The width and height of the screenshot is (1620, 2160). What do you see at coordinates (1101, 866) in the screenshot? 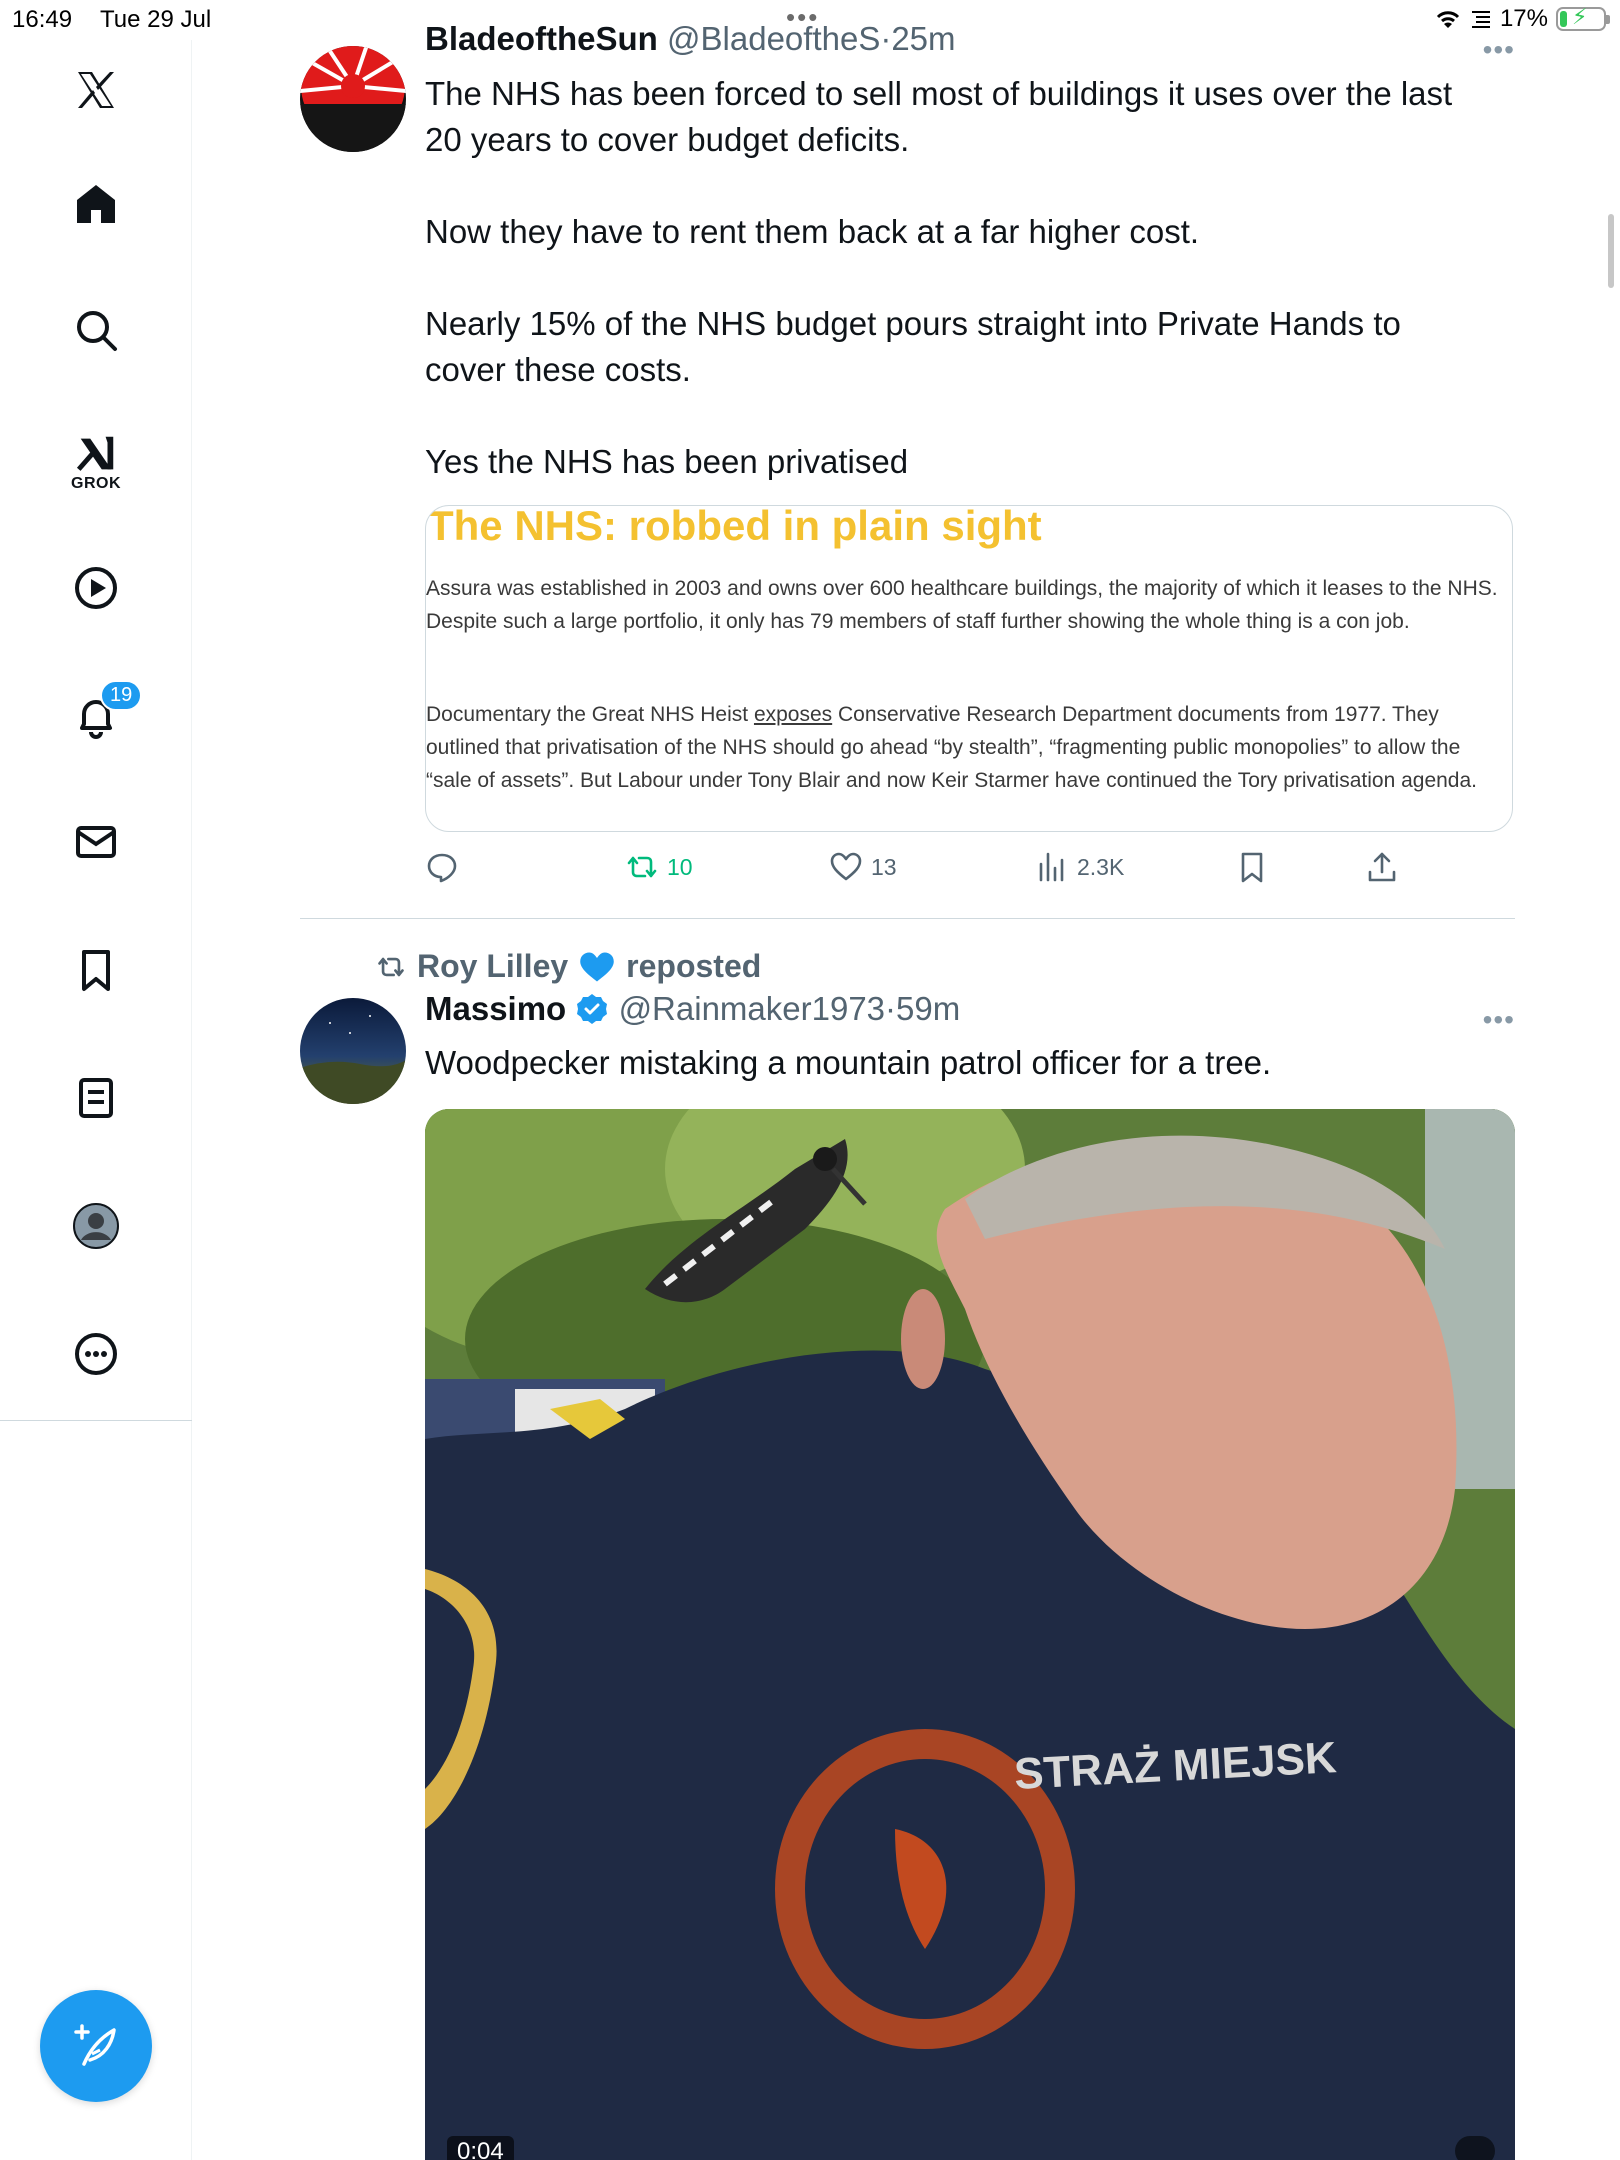
I see `view-count: 2.3K` at bounding box center [1101, 866].